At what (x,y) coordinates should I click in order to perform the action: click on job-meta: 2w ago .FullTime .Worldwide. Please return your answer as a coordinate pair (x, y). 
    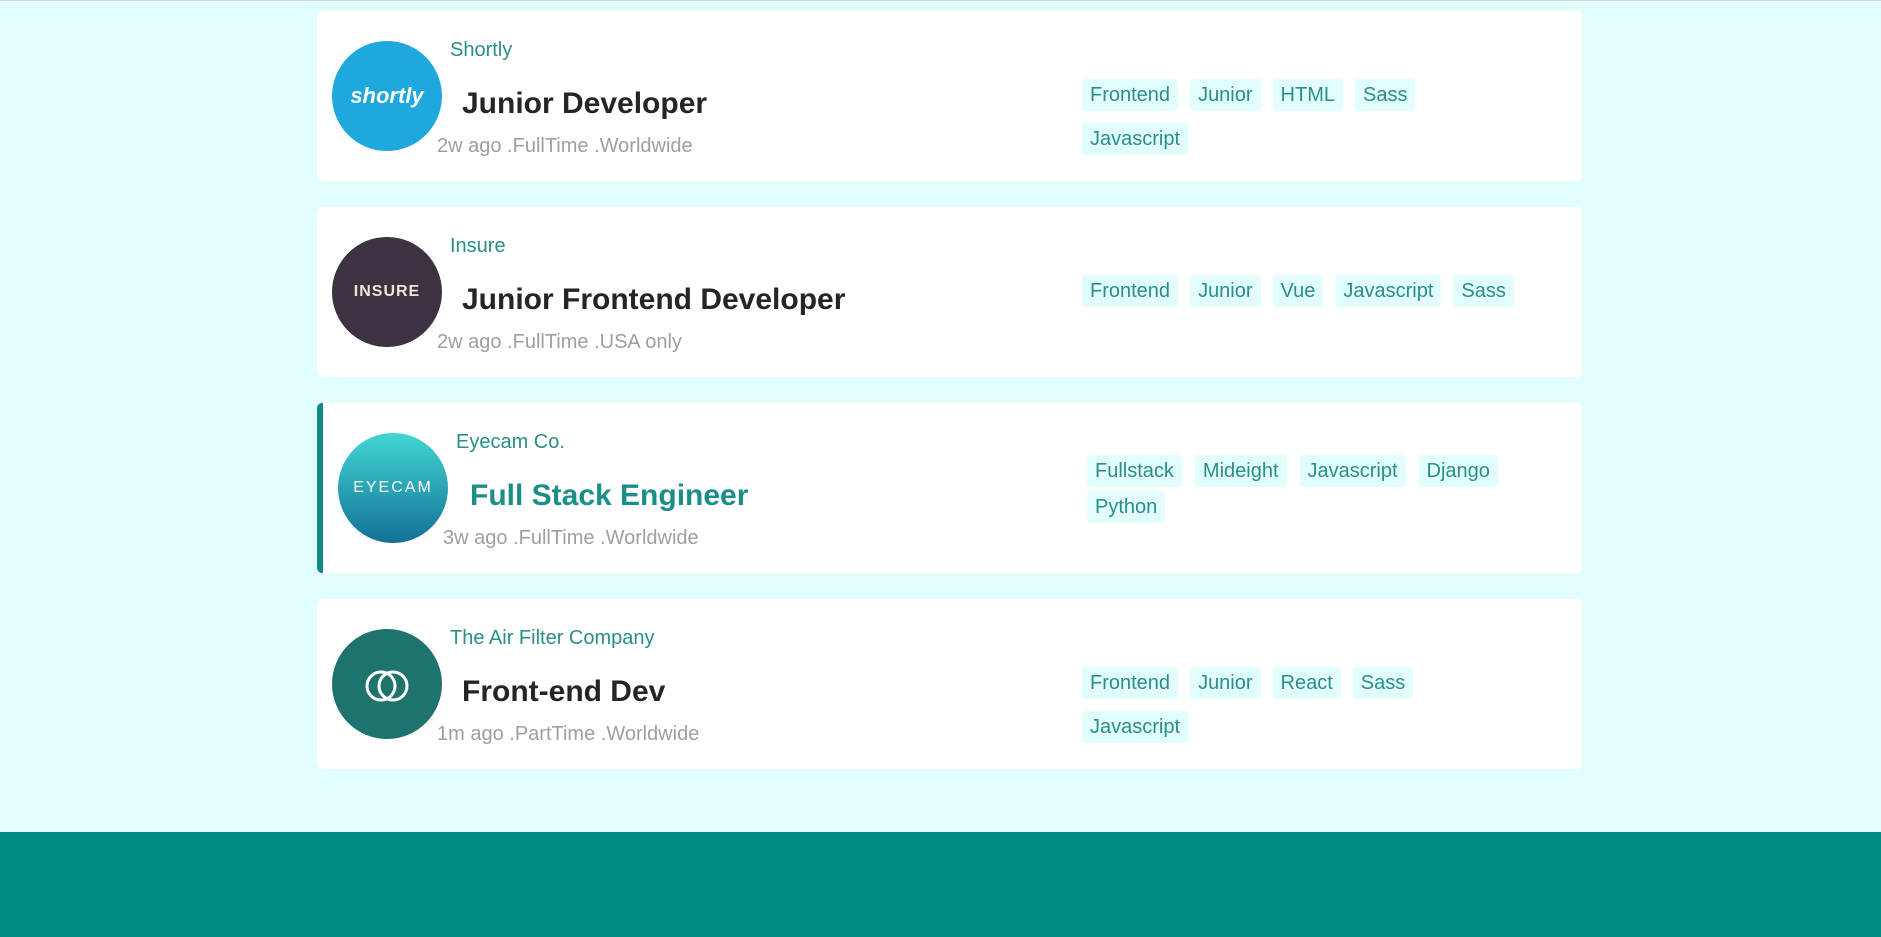
    Looking at the image, I should click on (565, 146).